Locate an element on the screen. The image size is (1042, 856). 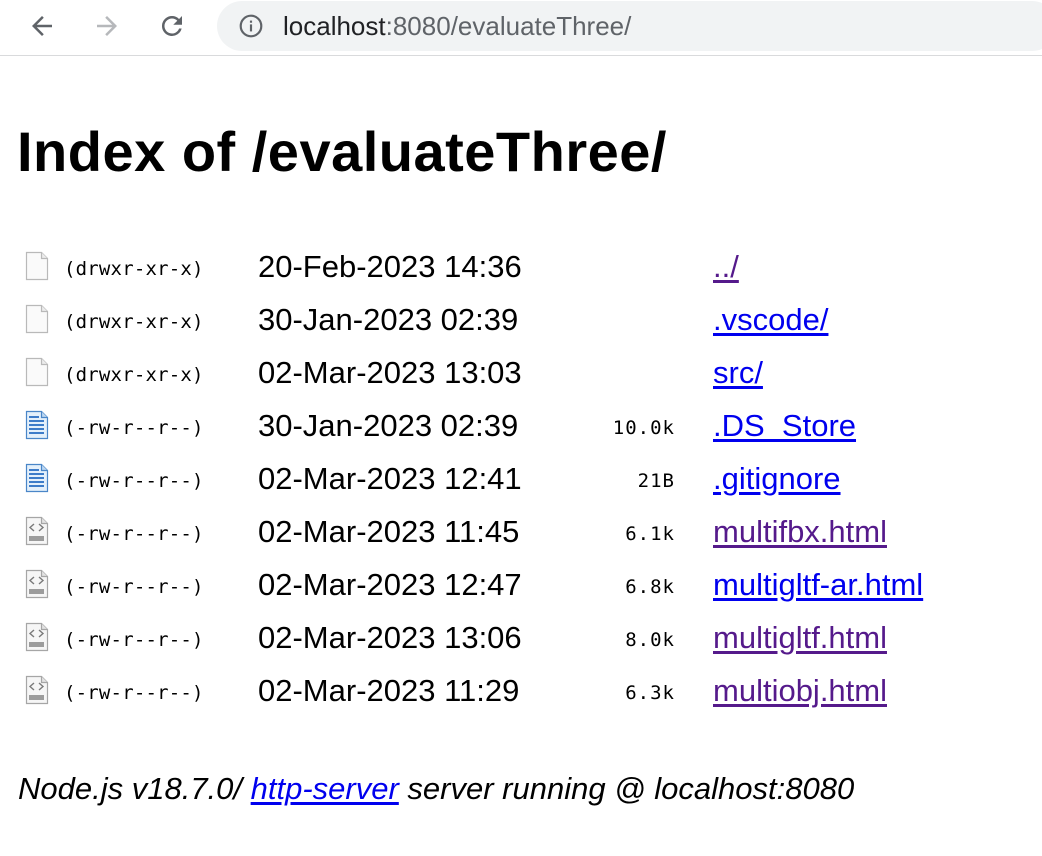
file-size: 8.0k is located at coordinates (650, 640).